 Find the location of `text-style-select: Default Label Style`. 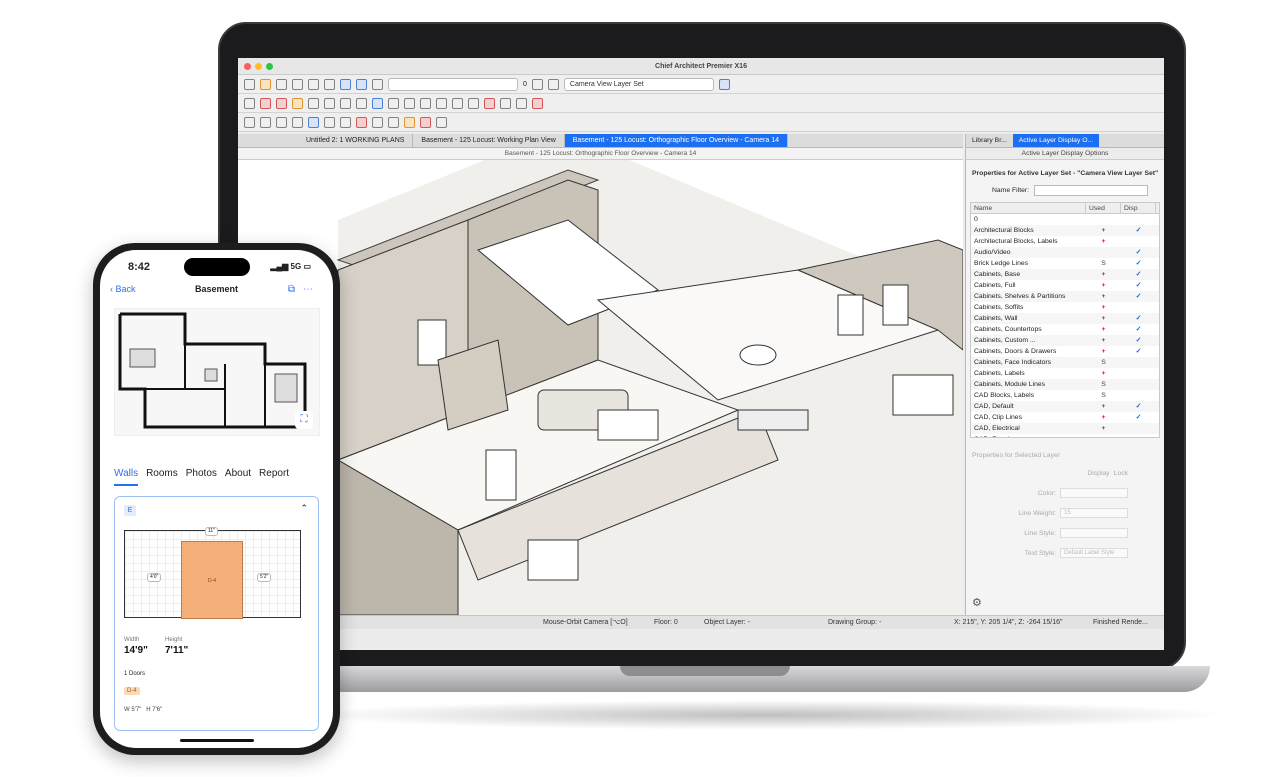

text-style-select: Default Label Style is located at coordinates (1094, 553).